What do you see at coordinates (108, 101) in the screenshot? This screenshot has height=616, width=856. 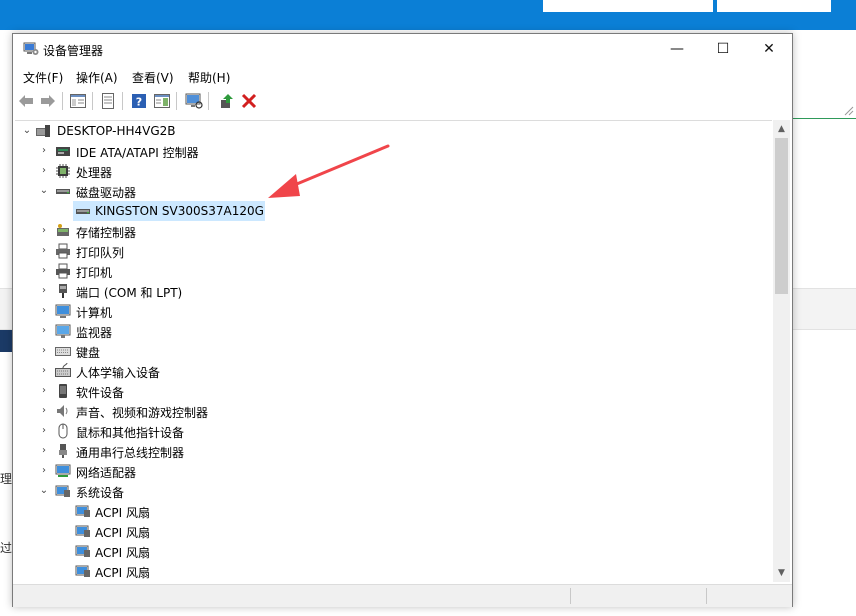 I see `properties-icon` at bounding box center [108, 101].